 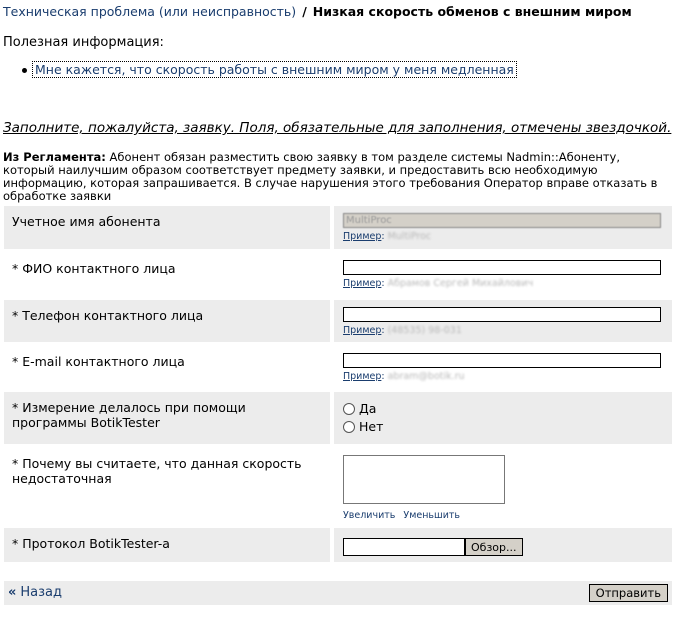 I want to click on example-value: Абрамов Сергей Михайлович, so click(x=460, y=283).